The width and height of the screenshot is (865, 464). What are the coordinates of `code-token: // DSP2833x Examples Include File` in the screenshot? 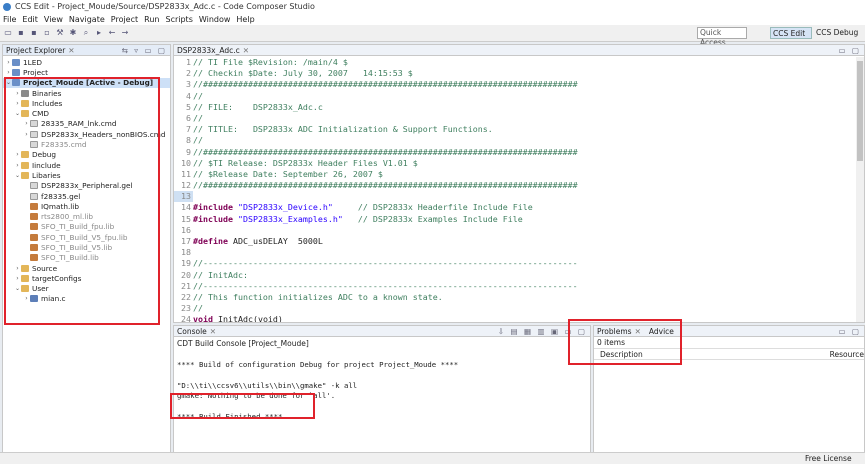 It's located at (432, 218).